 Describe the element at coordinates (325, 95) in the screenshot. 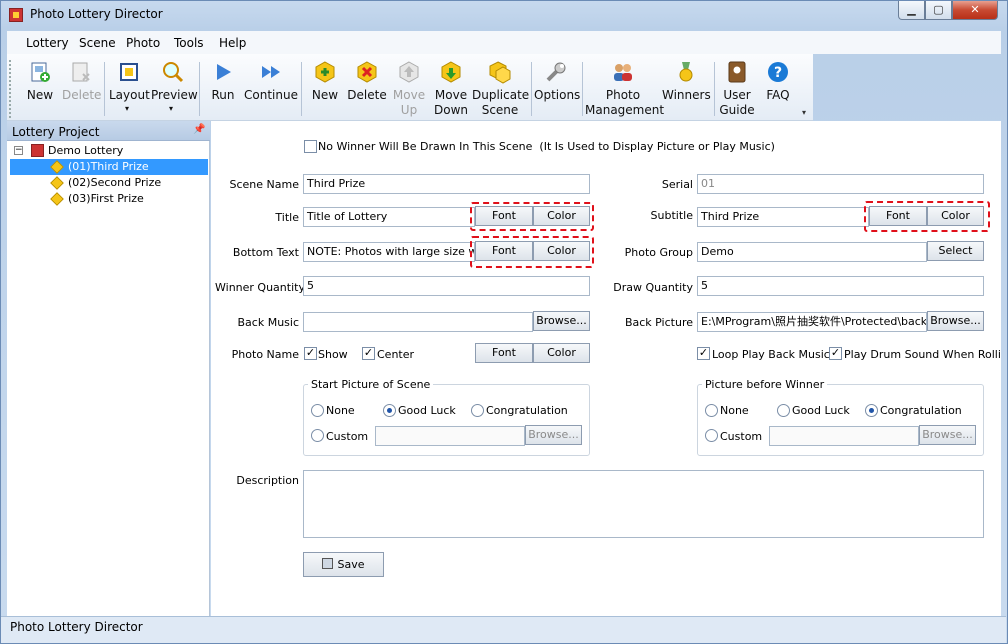

I see `new-scene-label: New` at that location.